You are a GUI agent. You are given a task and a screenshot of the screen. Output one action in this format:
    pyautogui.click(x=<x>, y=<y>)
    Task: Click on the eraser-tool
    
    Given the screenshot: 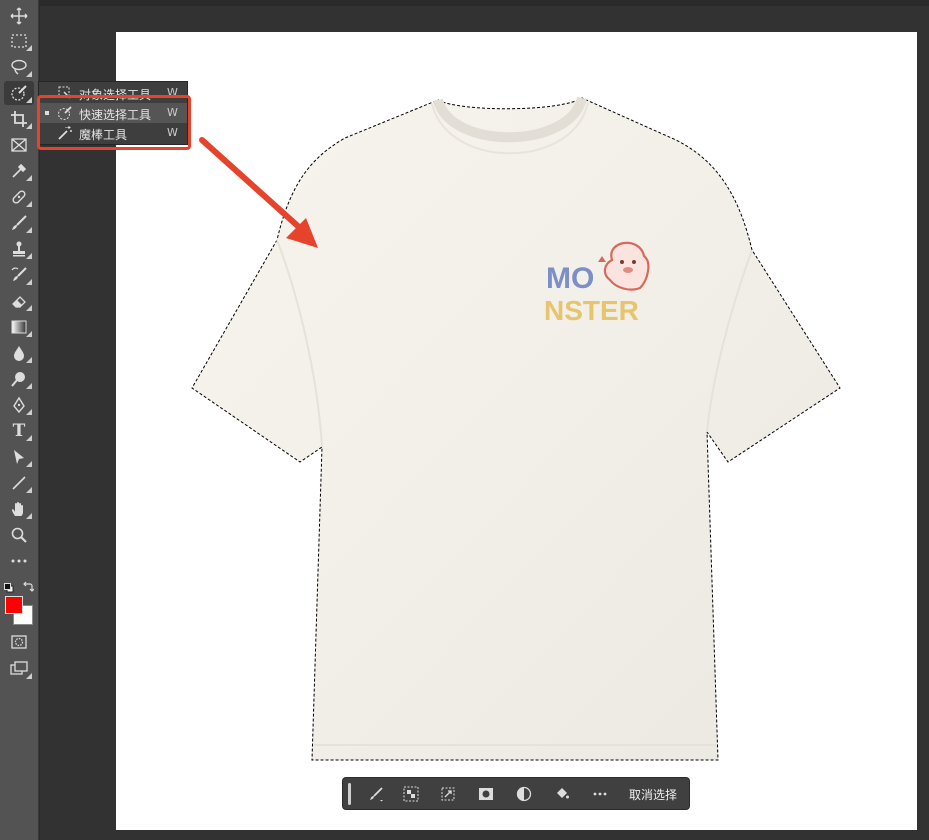 What is the action you would take?
    pyautogui.click(x=19, y=301)
    